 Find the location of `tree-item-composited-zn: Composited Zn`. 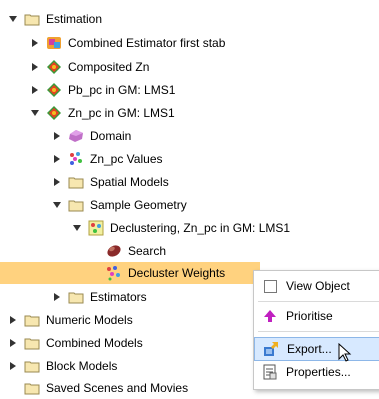

tree-item-composited-zn: Composited Zn is located at coordinates (89, 67).